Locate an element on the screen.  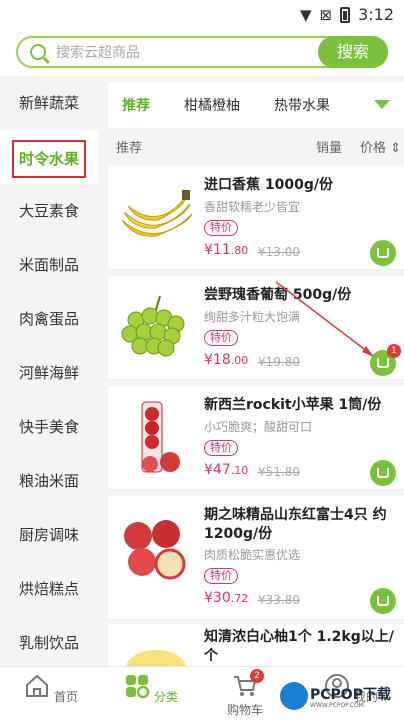
sort-arrows-icon: ⇕ is located at coordinates (396, 148).